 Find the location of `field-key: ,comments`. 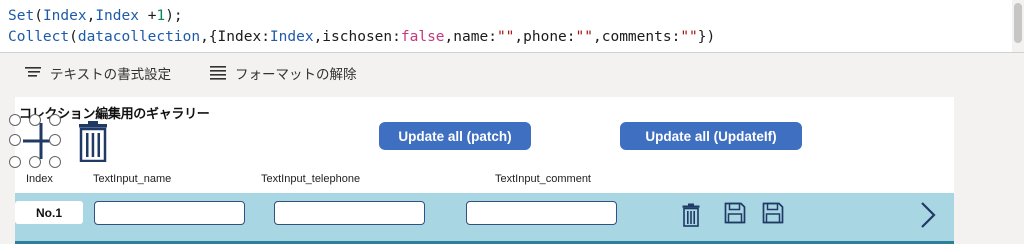

field-key: ,comments is located at coordinates (632, 37).